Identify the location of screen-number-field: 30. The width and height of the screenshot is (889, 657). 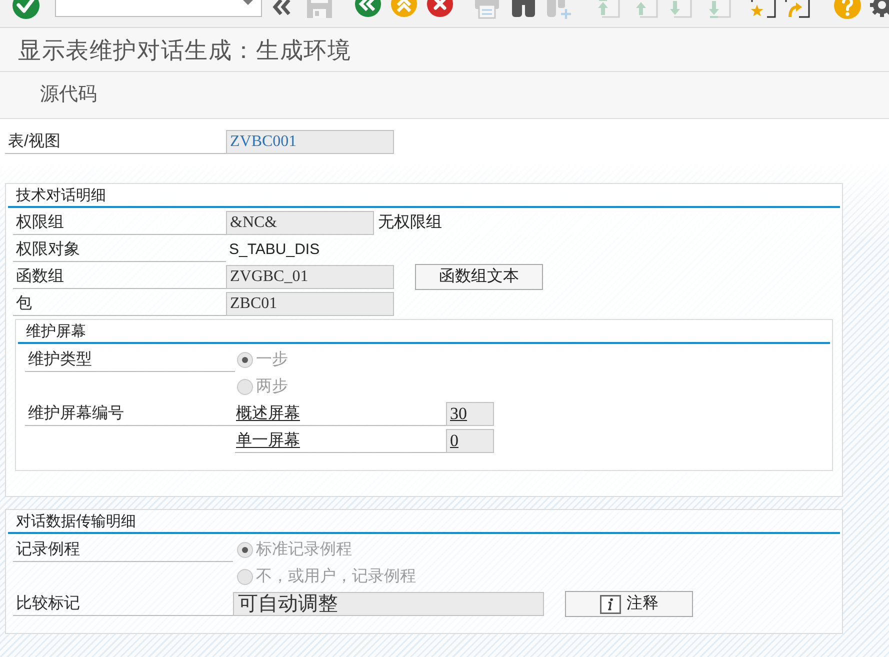
(470, 414).